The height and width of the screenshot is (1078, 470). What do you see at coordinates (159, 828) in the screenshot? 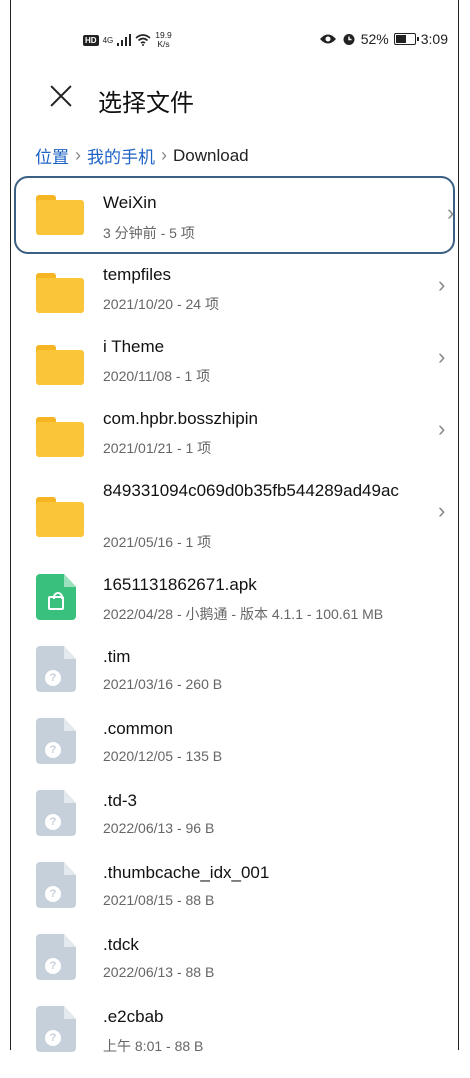
I see `file-meta: 2022/06/13 - 96 B` at bounding box center [159, 828].